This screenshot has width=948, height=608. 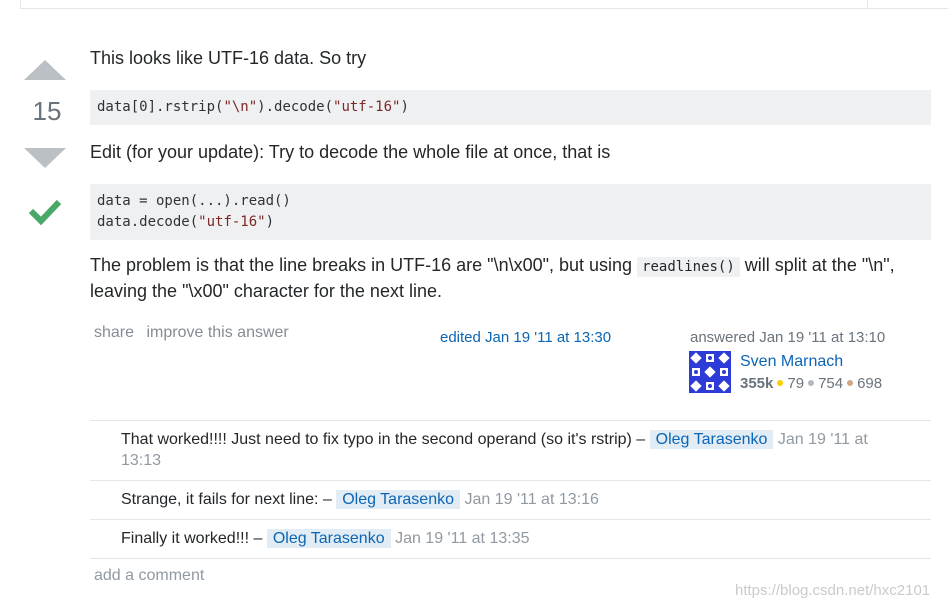 What do you see at coordinates (444, 4) in the screenshot?
I see `previous-answer-border` at bounding box center [444, 4].